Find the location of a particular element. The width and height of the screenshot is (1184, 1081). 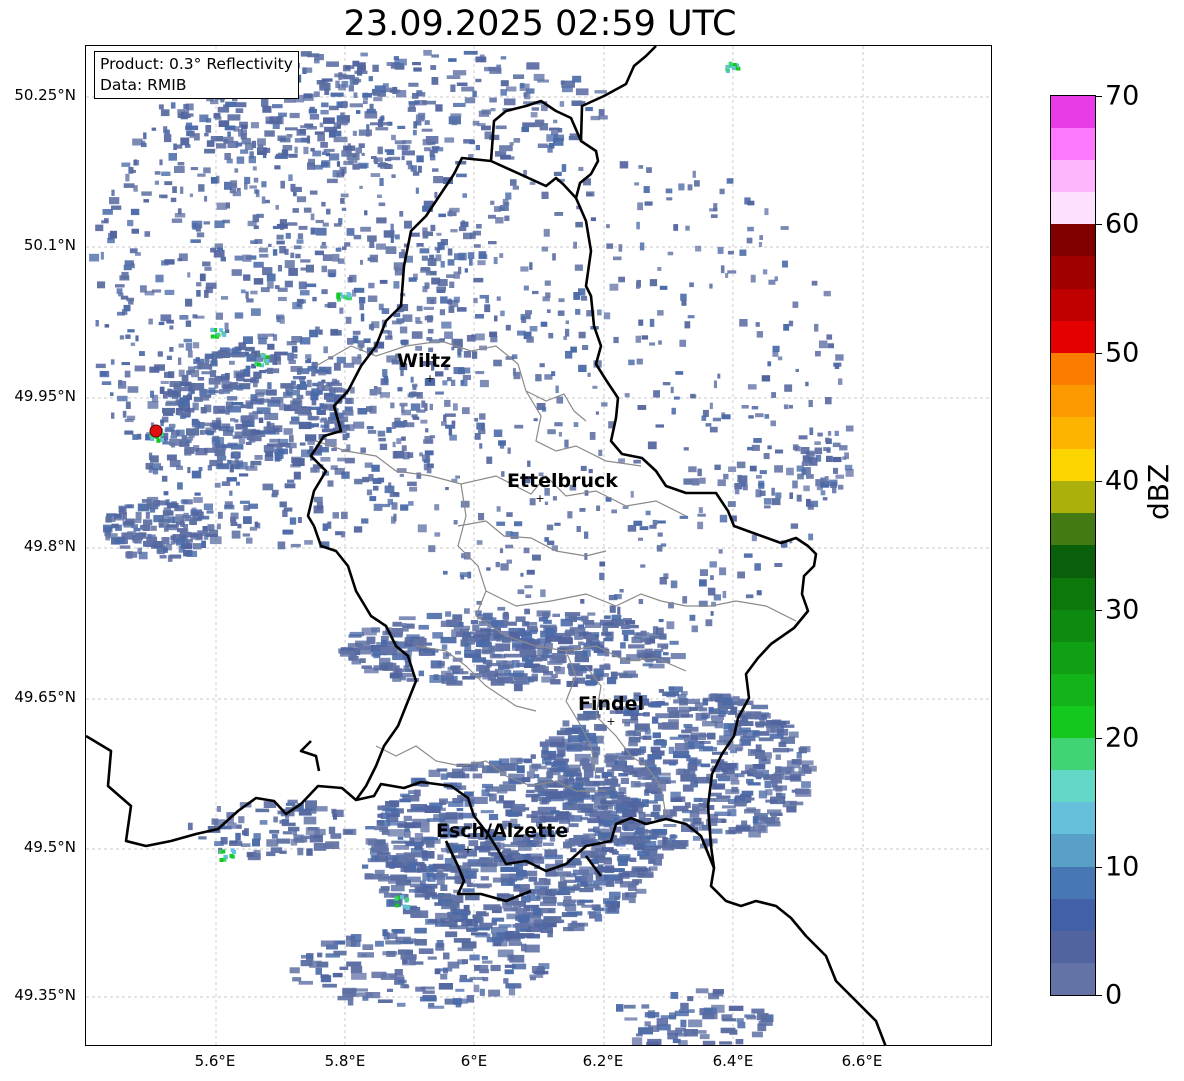

echo-cell-strong is located at coordinates (402, 897).